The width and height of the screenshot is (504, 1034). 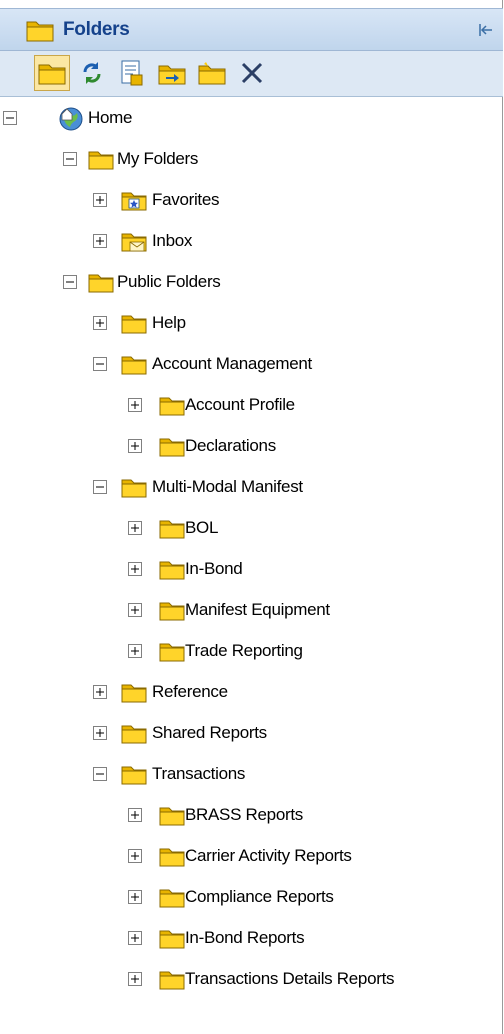 I want to click on tree-node-shared-reports: Shared Reports, so click(x=250, y=733).